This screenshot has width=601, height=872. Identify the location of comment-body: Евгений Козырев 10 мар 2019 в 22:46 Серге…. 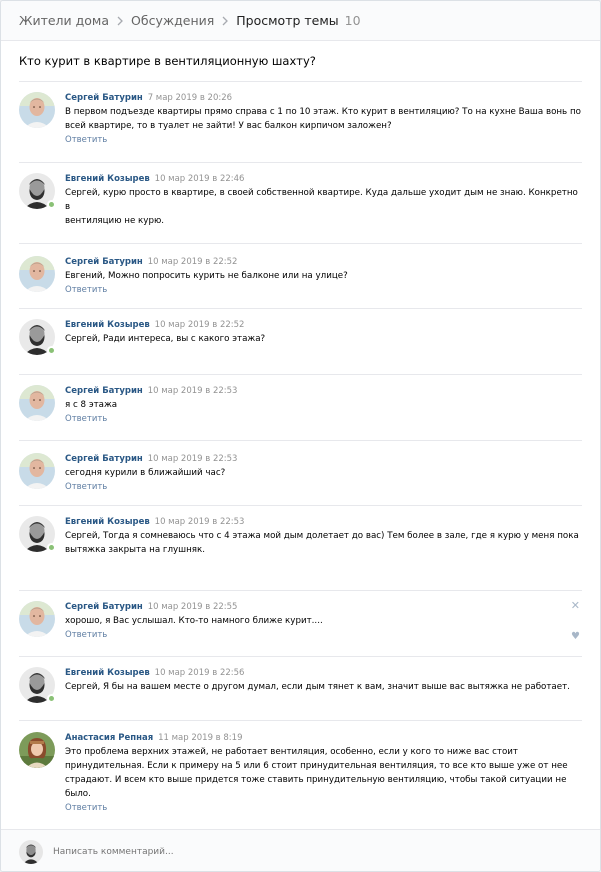
(323, 200).